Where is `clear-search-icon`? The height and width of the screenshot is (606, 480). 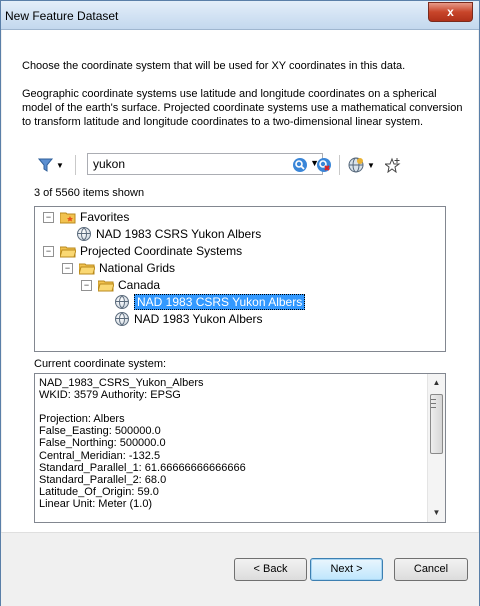
clear-search-icon is located at coordinates (324, 165).